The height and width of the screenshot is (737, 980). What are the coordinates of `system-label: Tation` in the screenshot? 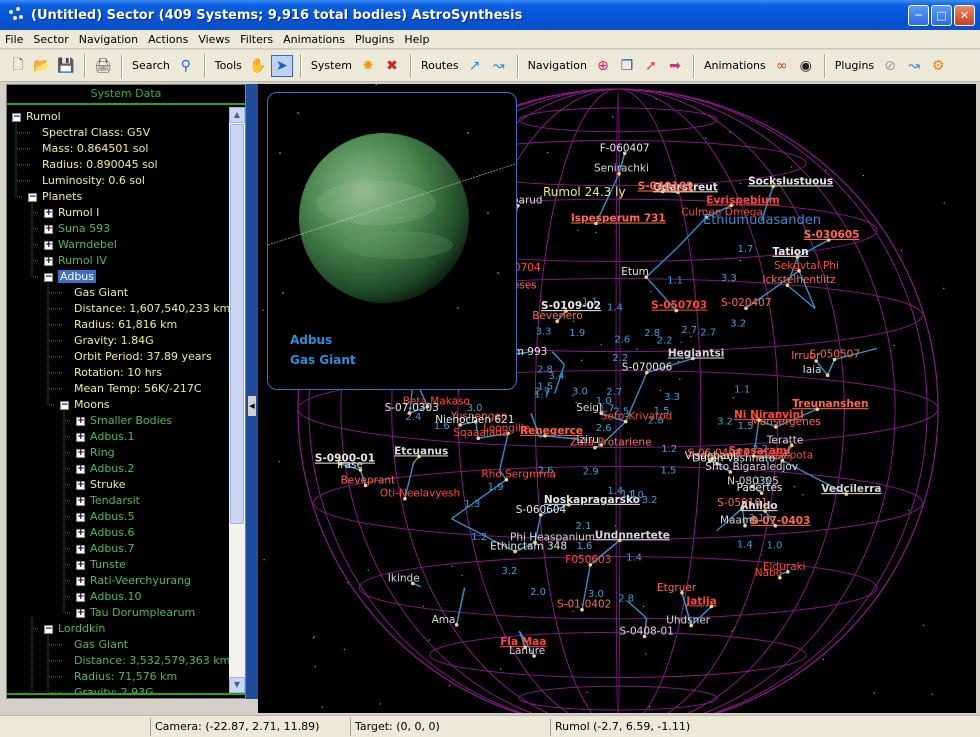 It's located at (790, 252).